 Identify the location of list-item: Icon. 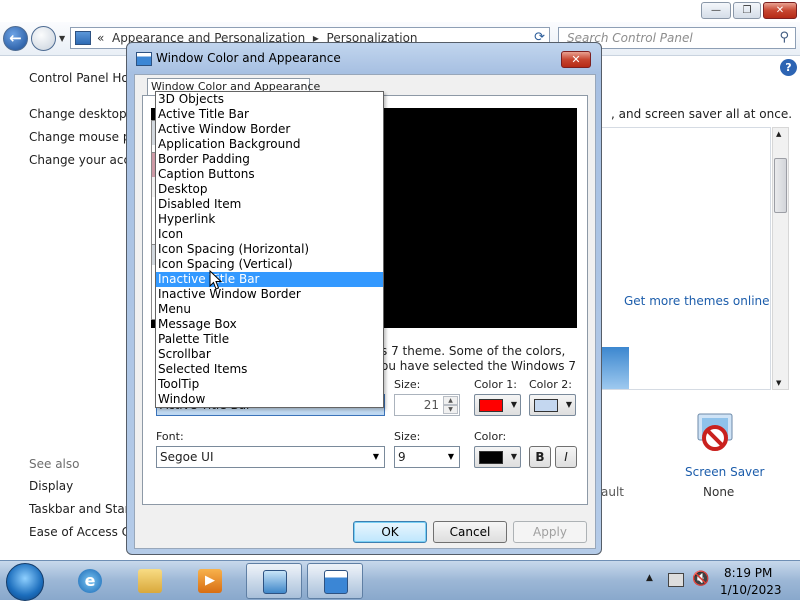
(269, 234).